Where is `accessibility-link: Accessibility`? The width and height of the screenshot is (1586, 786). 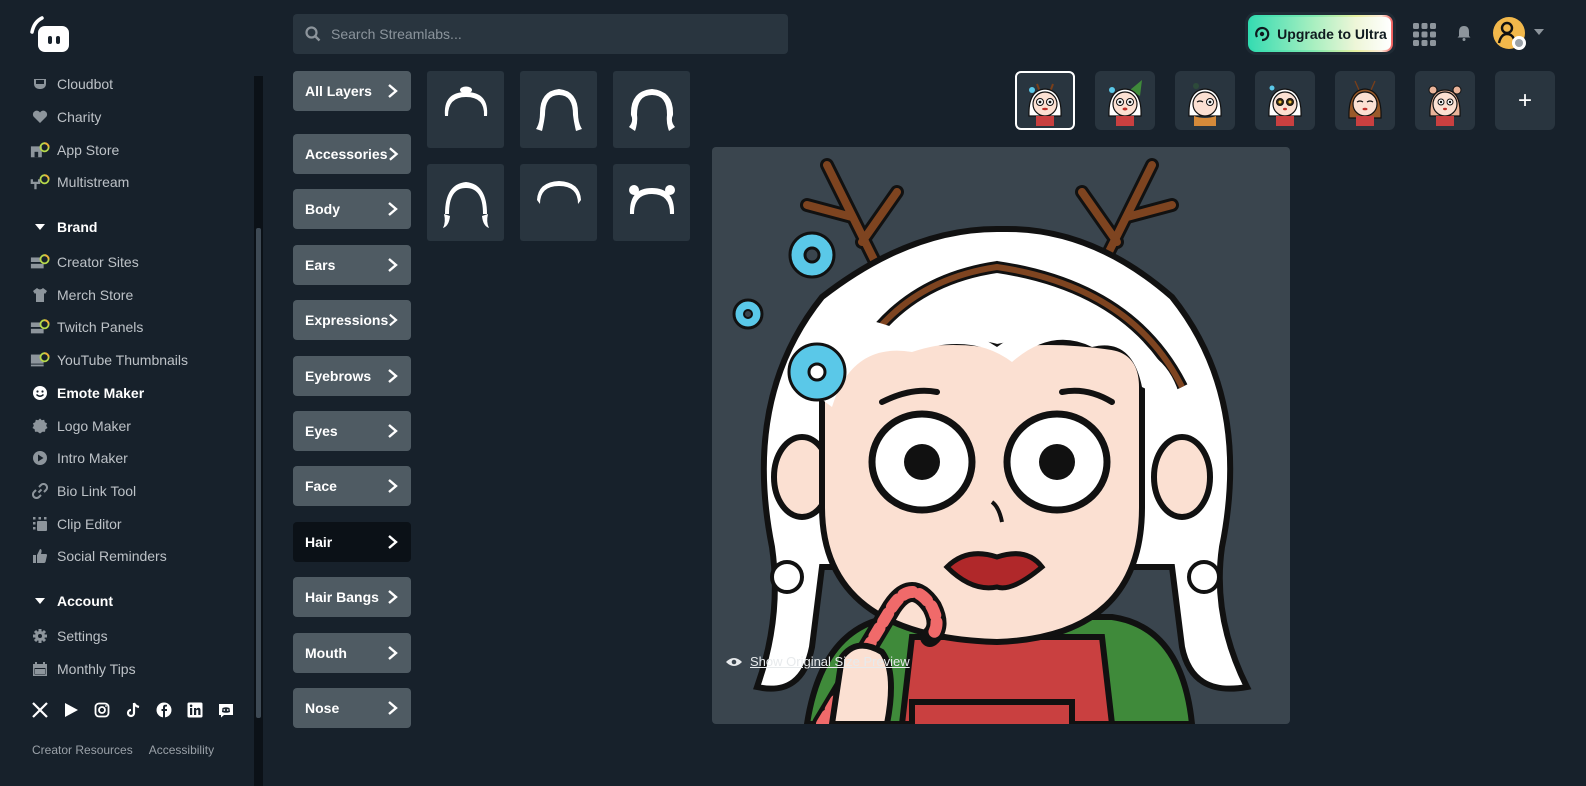
accessibility-link: Accessibility is located at coordinates (181, 750).